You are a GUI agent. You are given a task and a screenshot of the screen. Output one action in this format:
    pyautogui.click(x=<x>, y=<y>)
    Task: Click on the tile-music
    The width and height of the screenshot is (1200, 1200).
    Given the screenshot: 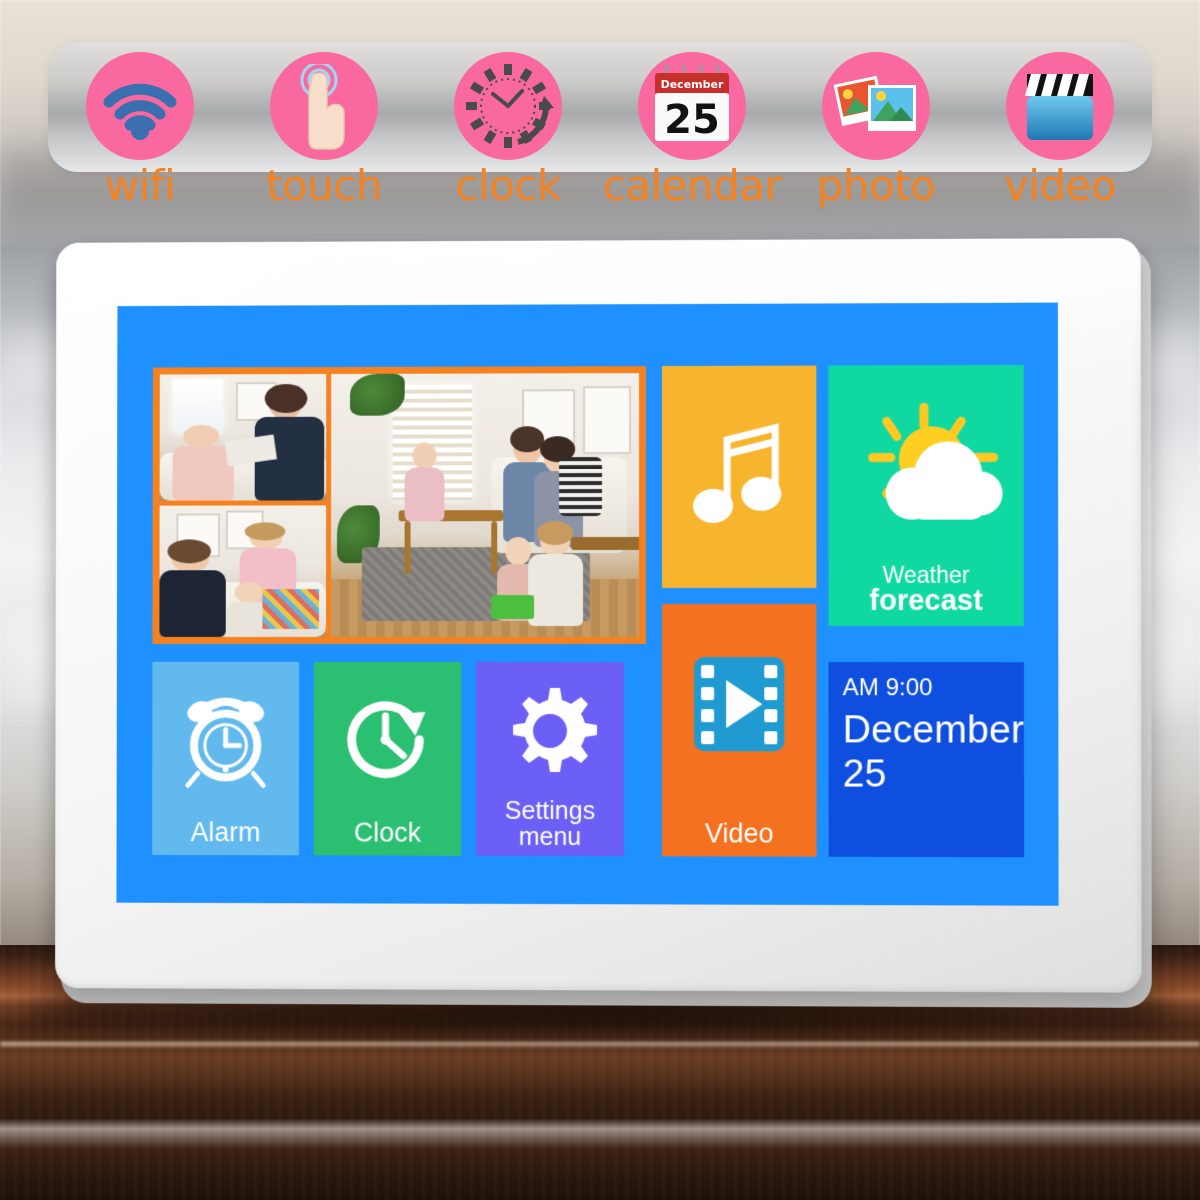 What is the action you would take?
    pyautogui.click(x=739, y=476)
    